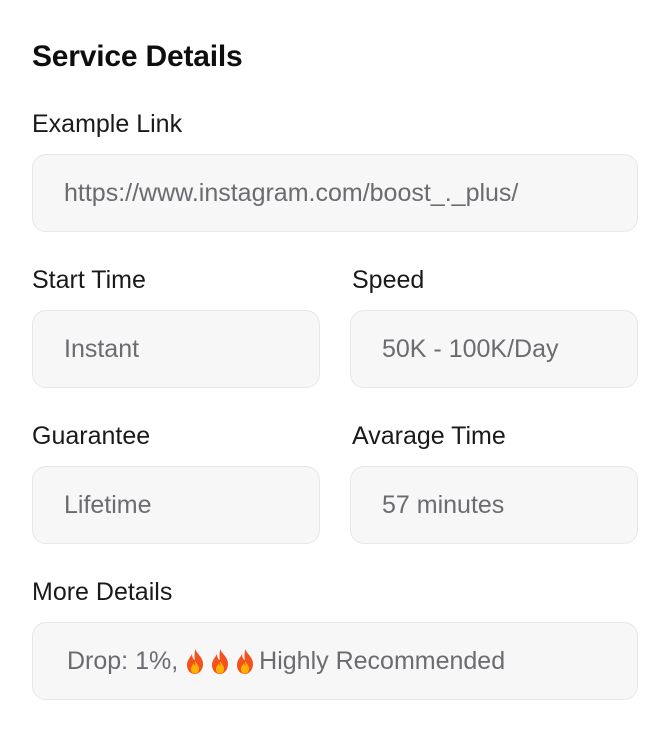  What do you see at coordinates (429, 436) in the screenshot?
I see `average-time-label: Avarage Time` at bounding box center [429, 436].